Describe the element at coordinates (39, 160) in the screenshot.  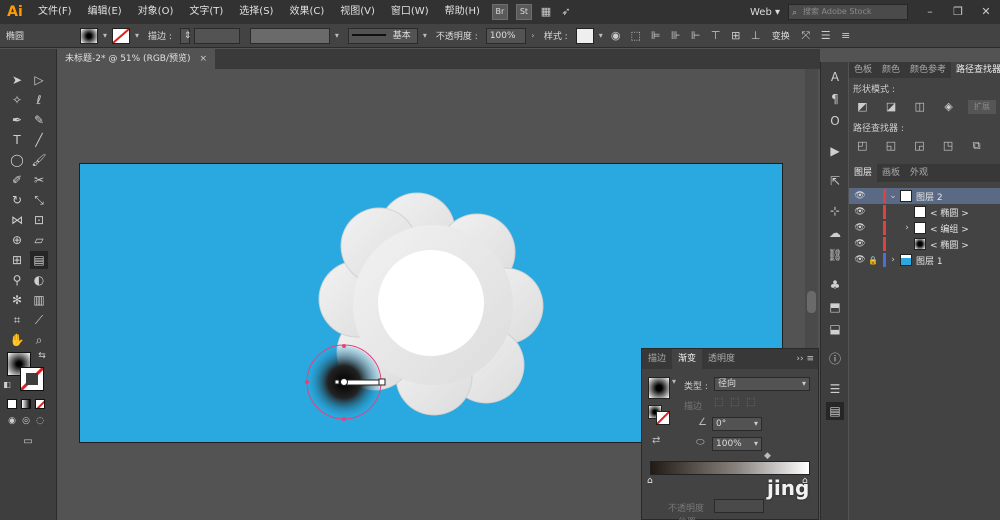
I see `paintbrush-tool-icon: 🖌` at that location.